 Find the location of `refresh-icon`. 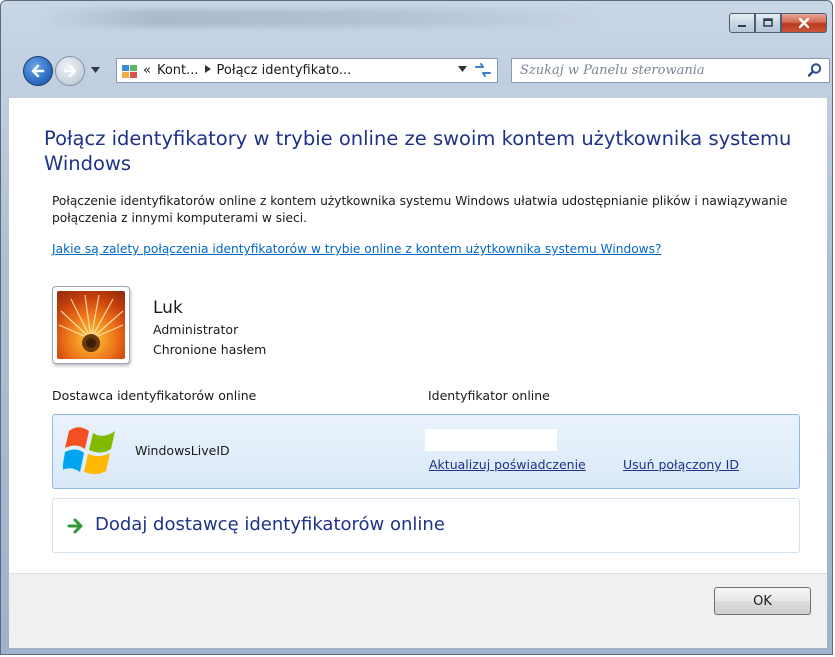

refresh-icon is located at coordinates (483, 69).